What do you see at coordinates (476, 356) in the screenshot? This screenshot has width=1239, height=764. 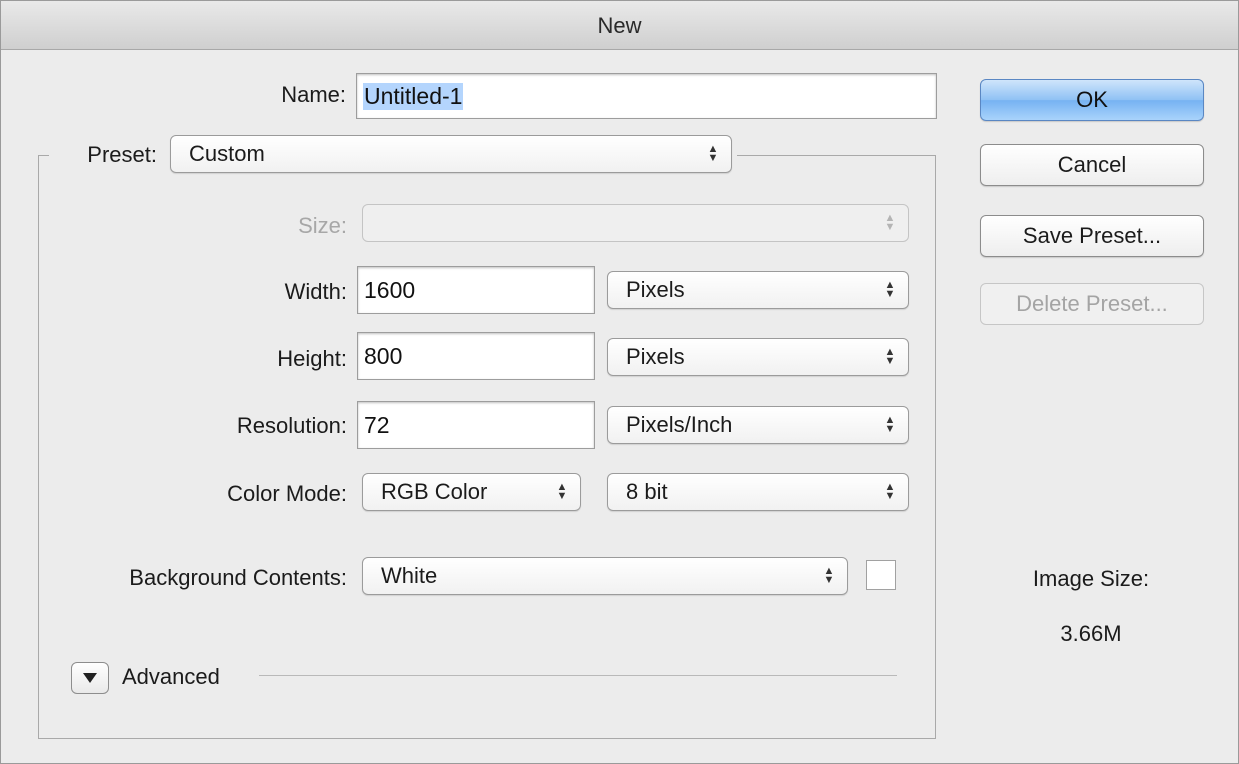 I see `height-field: 800` at bounding box center [476, 356].